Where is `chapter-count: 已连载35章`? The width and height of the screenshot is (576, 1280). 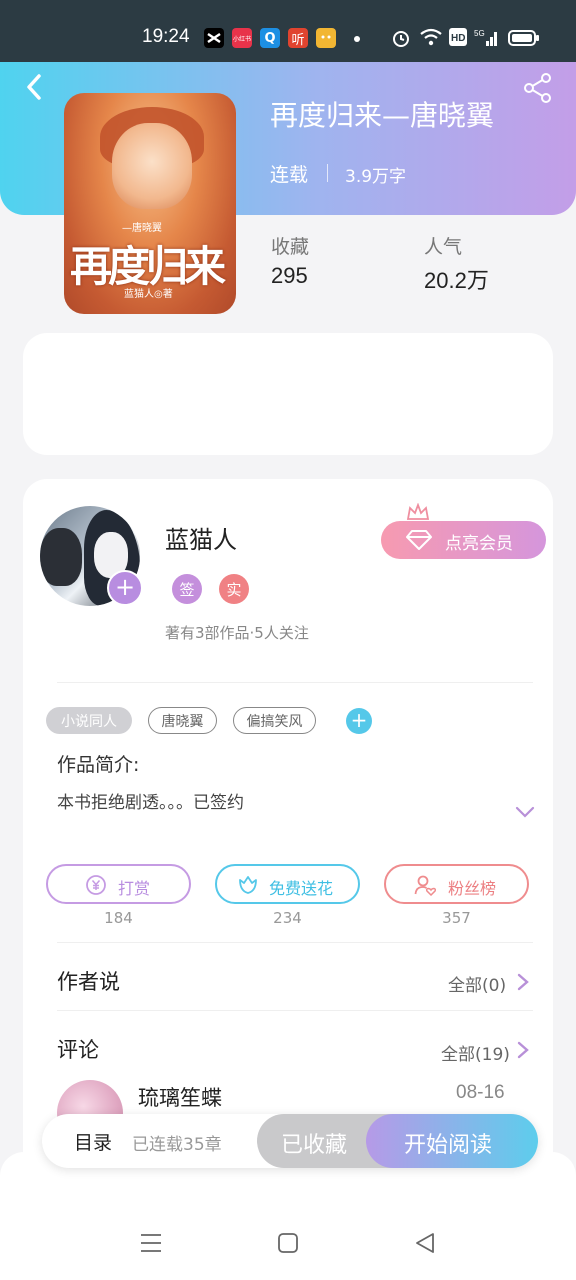
chapter-count: 已连载35章 is located at coordinates (177, 1142).